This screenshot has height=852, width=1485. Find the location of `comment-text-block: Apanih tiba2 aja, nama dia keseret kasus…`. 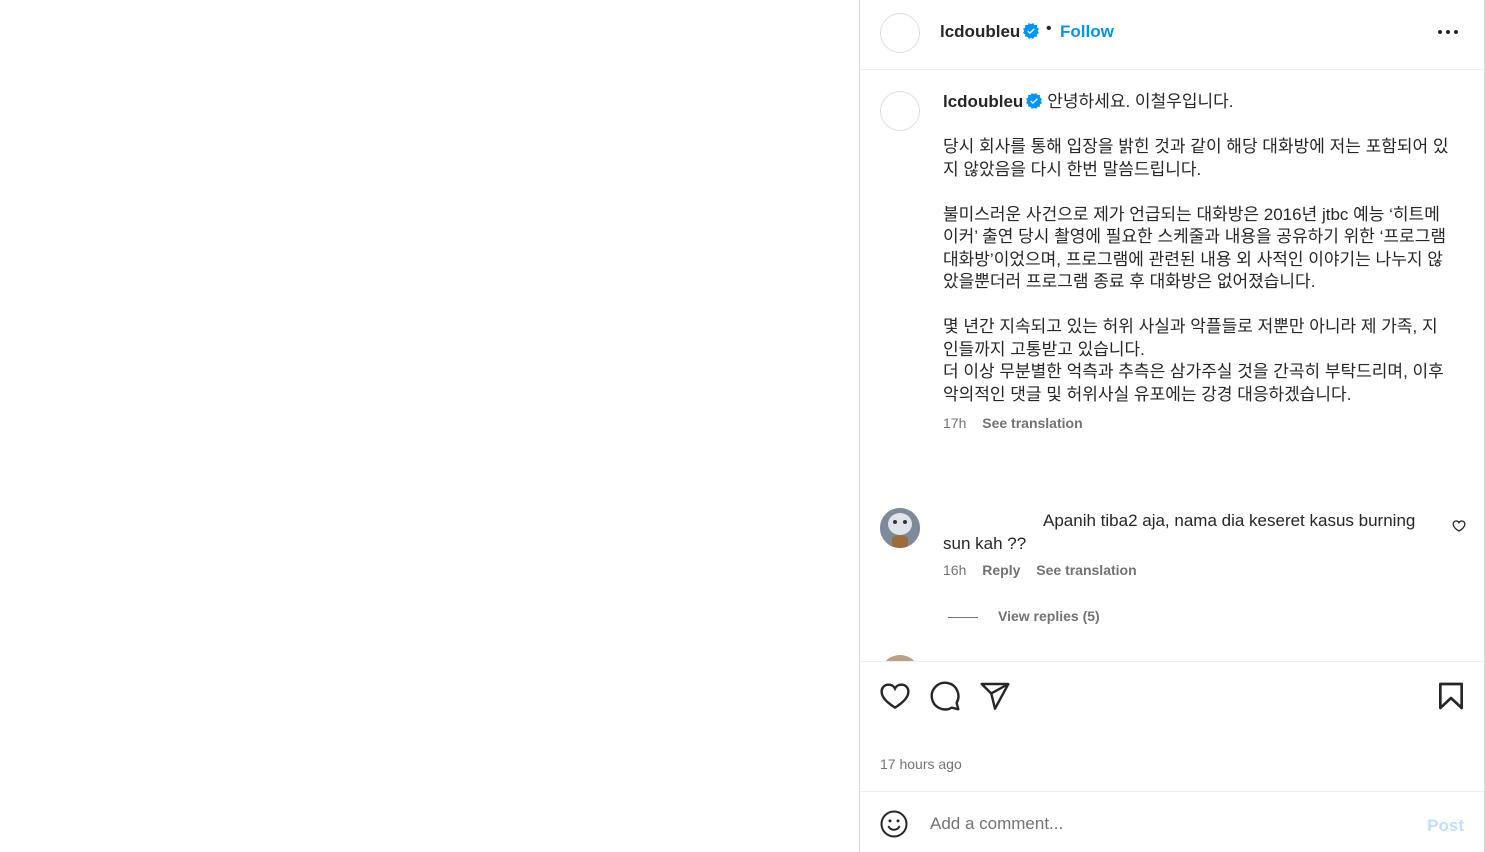

comment-text-block: Apanih tiba2 aja, nama dia keseret kasus… is located at coordinates (1193, 532).